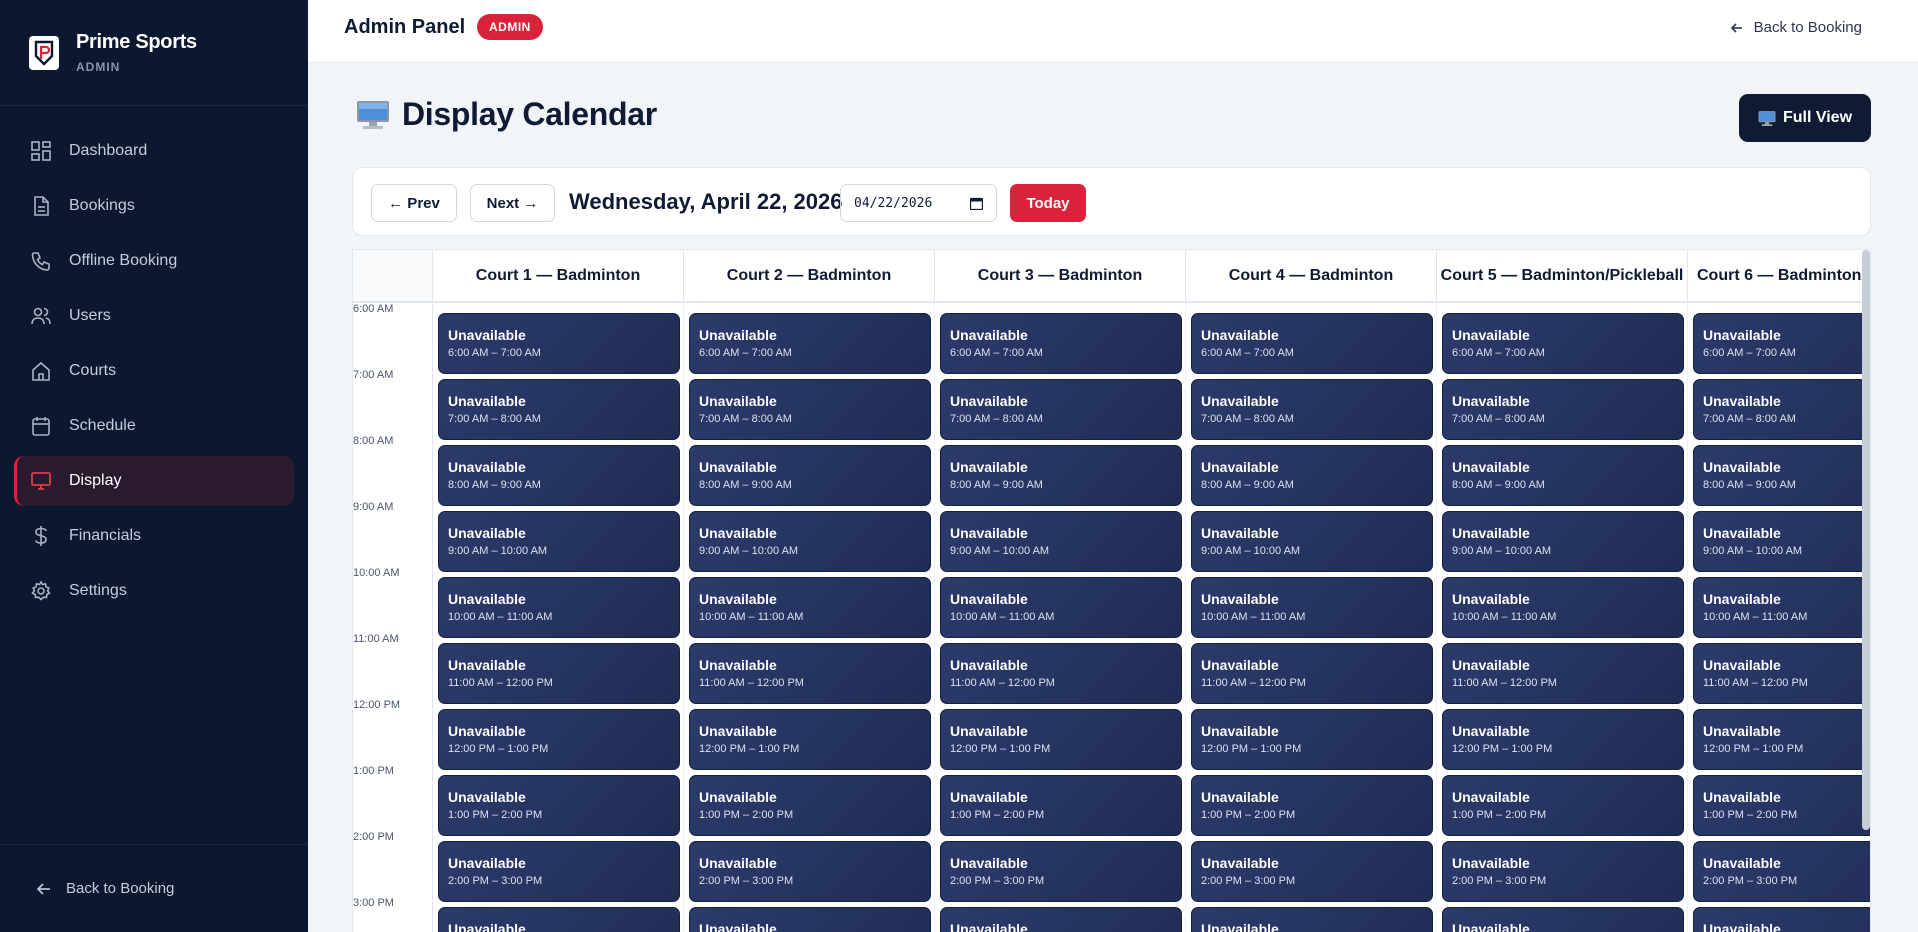  I want to click on next-day-button: Next →, so click(512, 203).